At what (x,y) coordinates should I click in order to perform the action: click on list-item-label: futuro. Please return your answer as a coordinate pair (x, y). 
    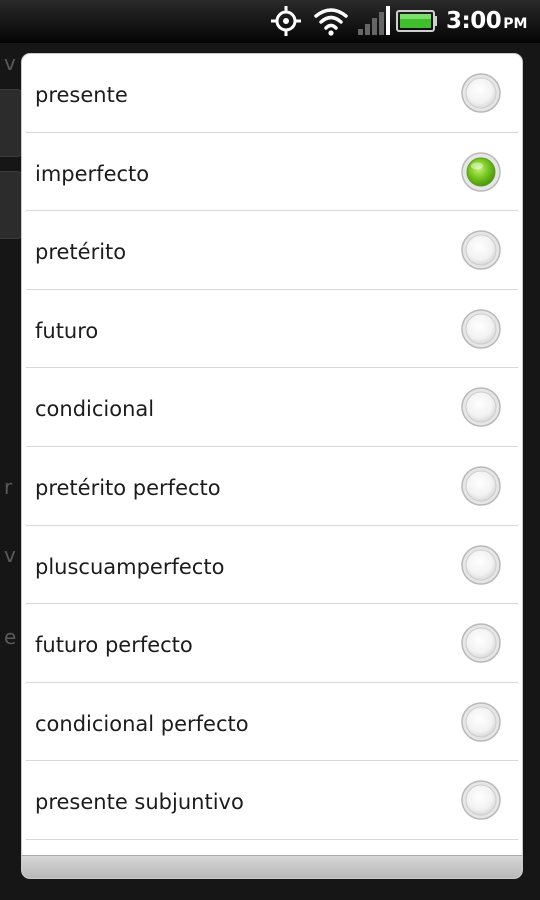
    Looking at the image, I should click on (67, 330).